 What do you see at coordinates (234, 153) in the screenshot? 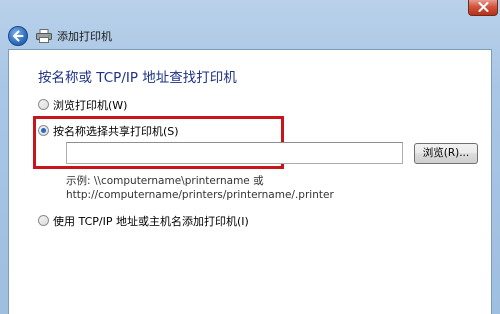
I see `printer-name-input` at bounding box center [234, 153].